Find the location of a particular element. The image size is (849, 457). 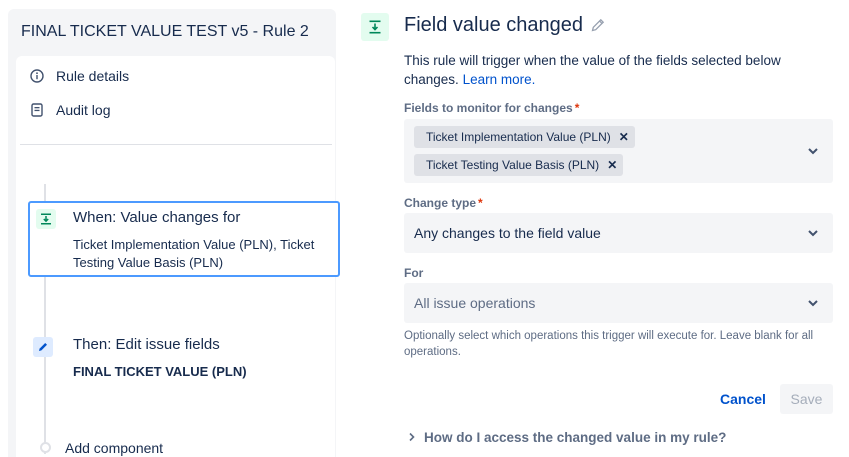

operations-placeholder: All issue operations is located at coordinates (475, 303).